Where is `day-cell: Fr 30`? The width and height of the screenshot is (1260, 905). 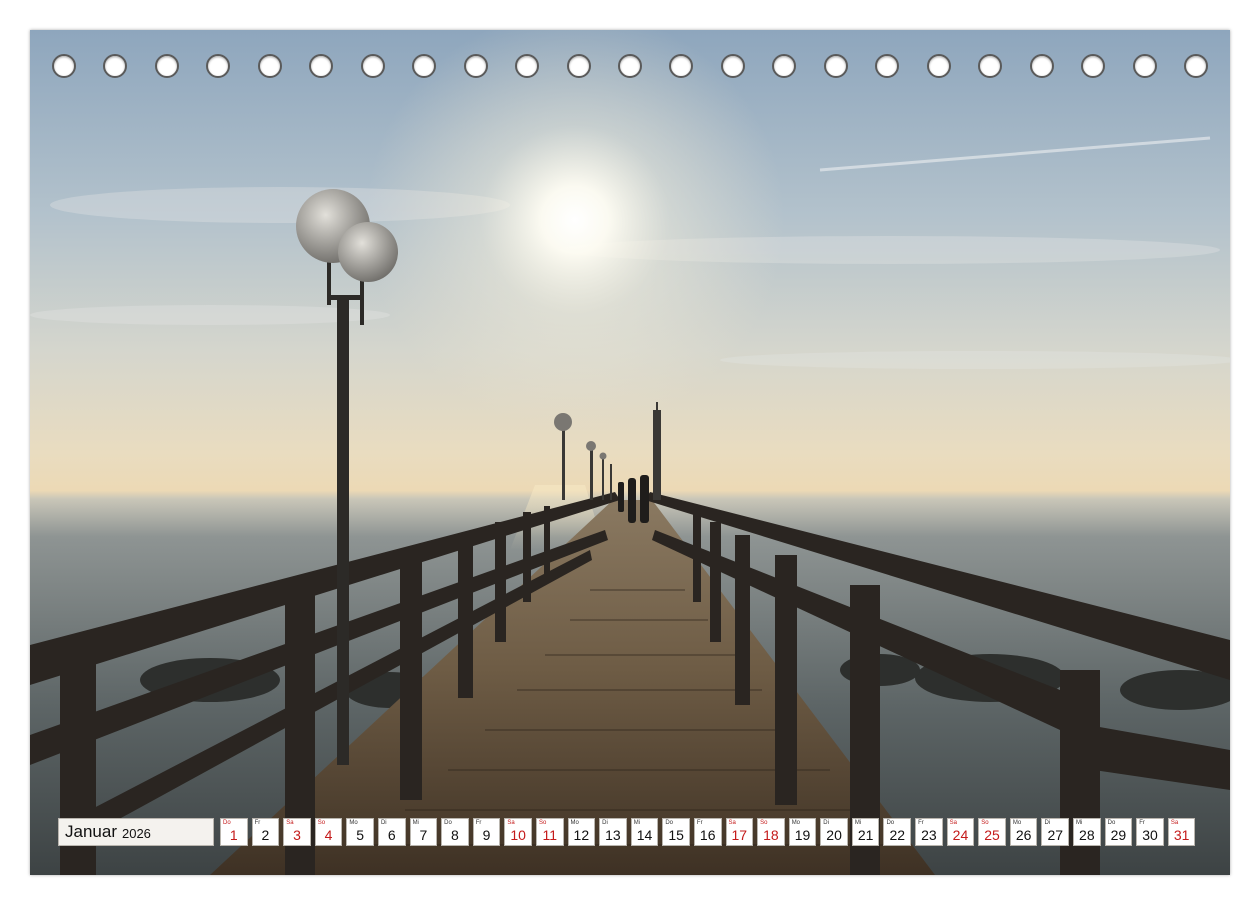 day-cell: Fr 30 is located at coordinates (1150, 832).